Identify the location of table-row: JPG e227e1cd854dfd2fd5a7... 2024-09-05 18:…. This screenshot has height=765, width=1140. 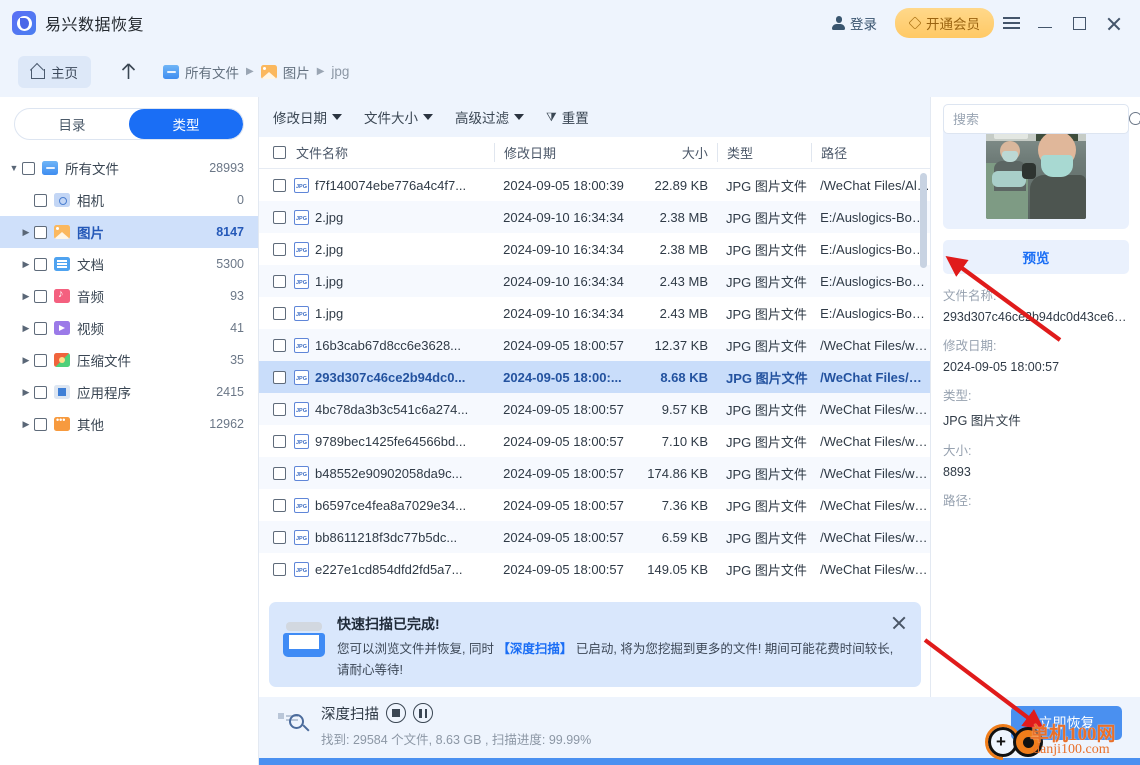
(594, 569).